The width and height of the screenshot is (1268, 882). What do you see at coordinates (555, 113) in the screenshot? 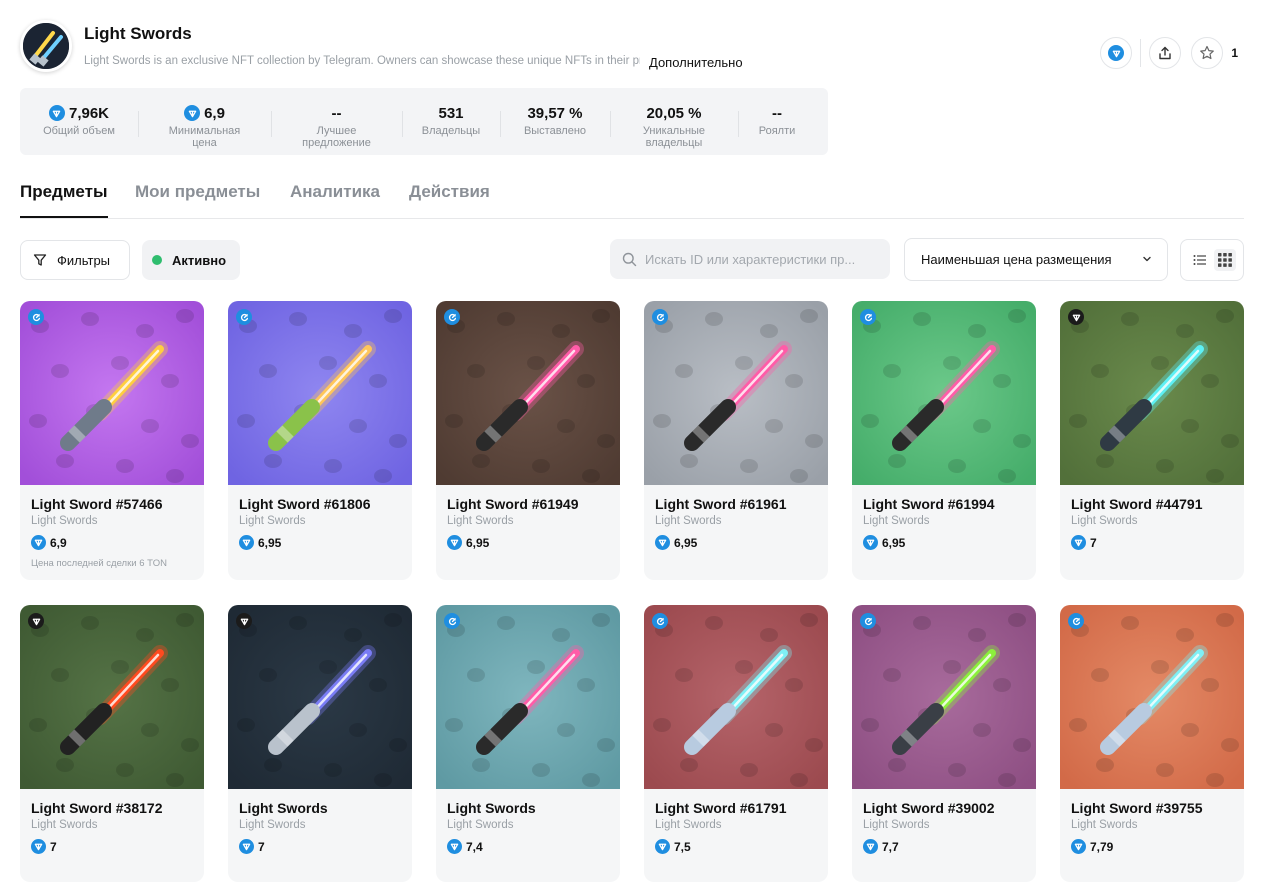
I see `stat-value: 39,57 %` at bounding box center [555, 113].